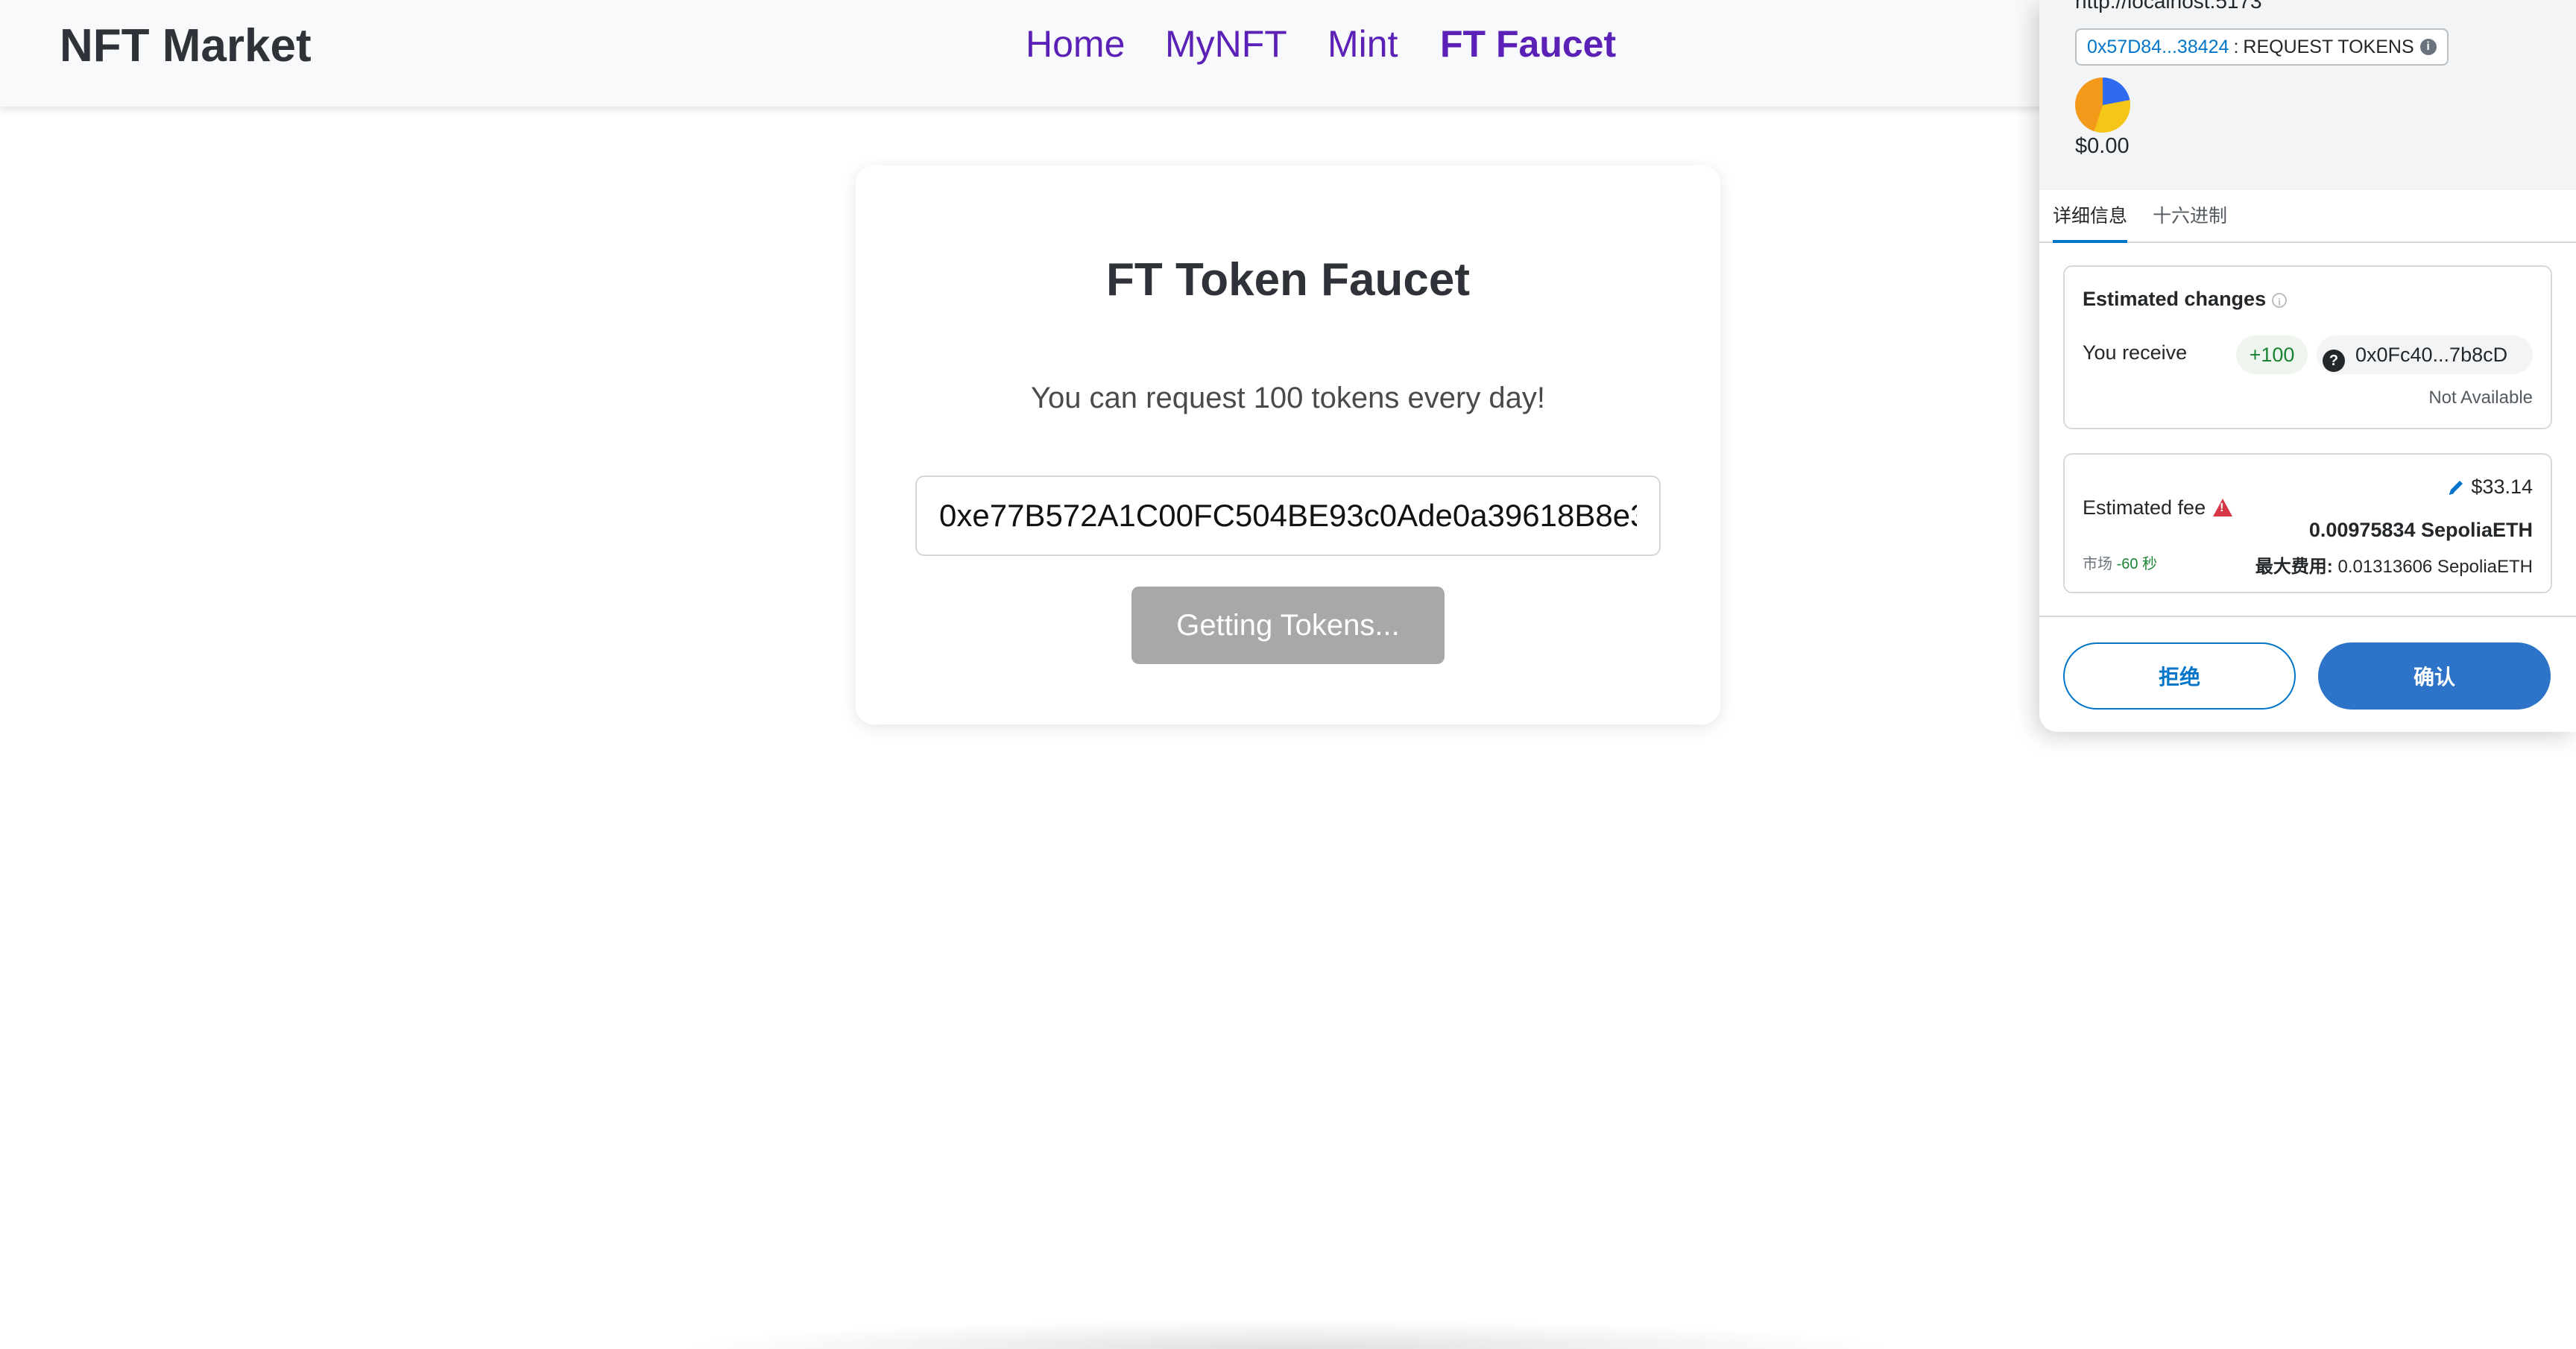  What do you see at coordinates (2272, 354) in the screenshot?
I see `receive-amount-badge: +100` at bounding box center [2272, 354].